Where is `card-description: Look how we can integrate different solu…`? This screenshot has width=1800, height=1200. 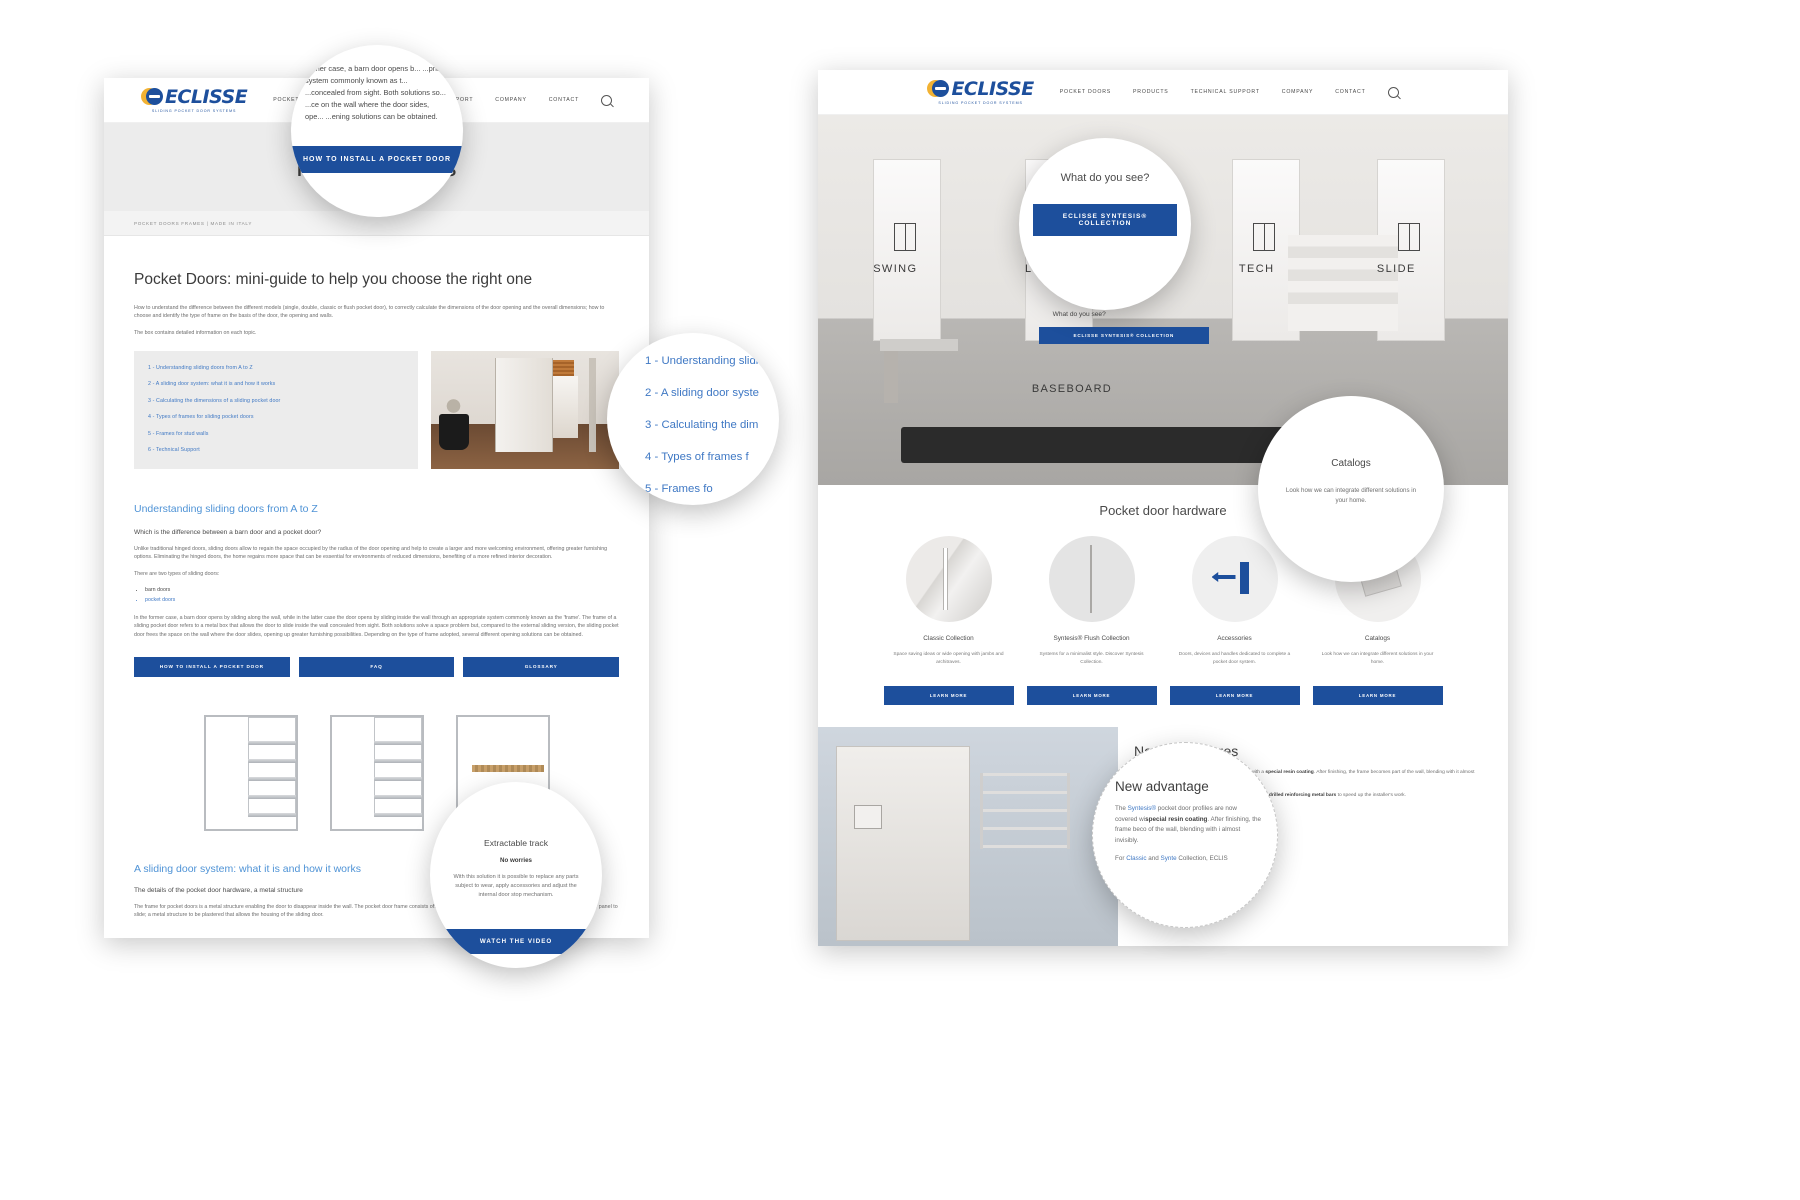
card-description: Look how we can integrate different solu… is located at coordinates (1377, 658).